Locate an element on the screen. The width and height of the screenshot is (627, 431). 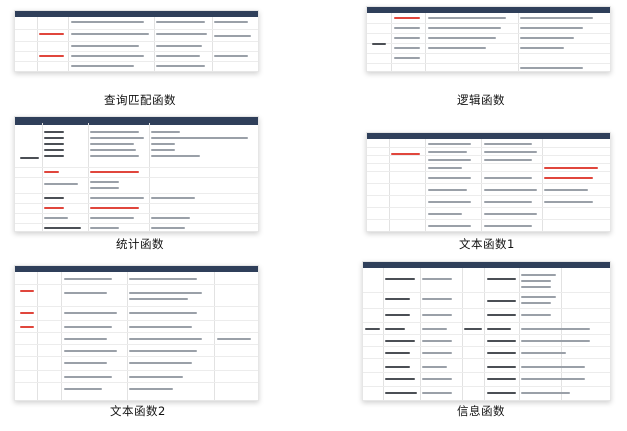
tile-logic-functions: 逻辑函数 is located at coordinates (483, 55).